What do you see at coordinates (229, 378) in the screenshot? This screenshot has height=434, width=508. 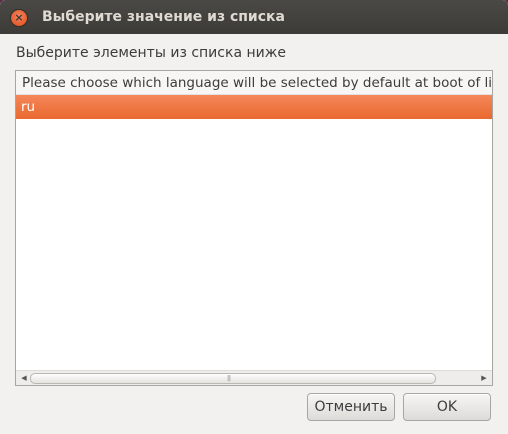 I see `grip-icon: |||` at bounding box center [229, 378].